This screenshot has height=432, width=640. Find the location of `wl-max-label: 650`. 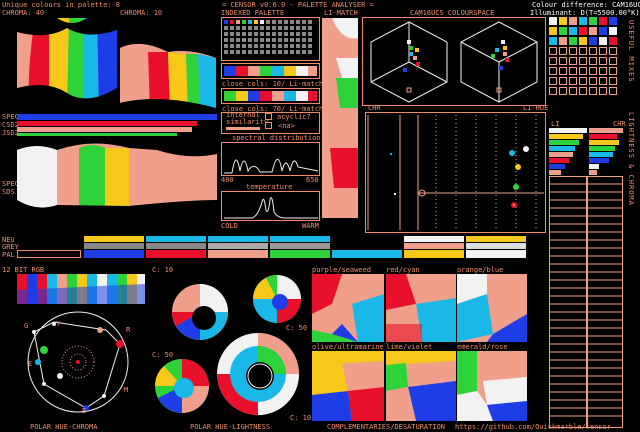

wl-max-label: 650 is located at coordinates (312, 180).